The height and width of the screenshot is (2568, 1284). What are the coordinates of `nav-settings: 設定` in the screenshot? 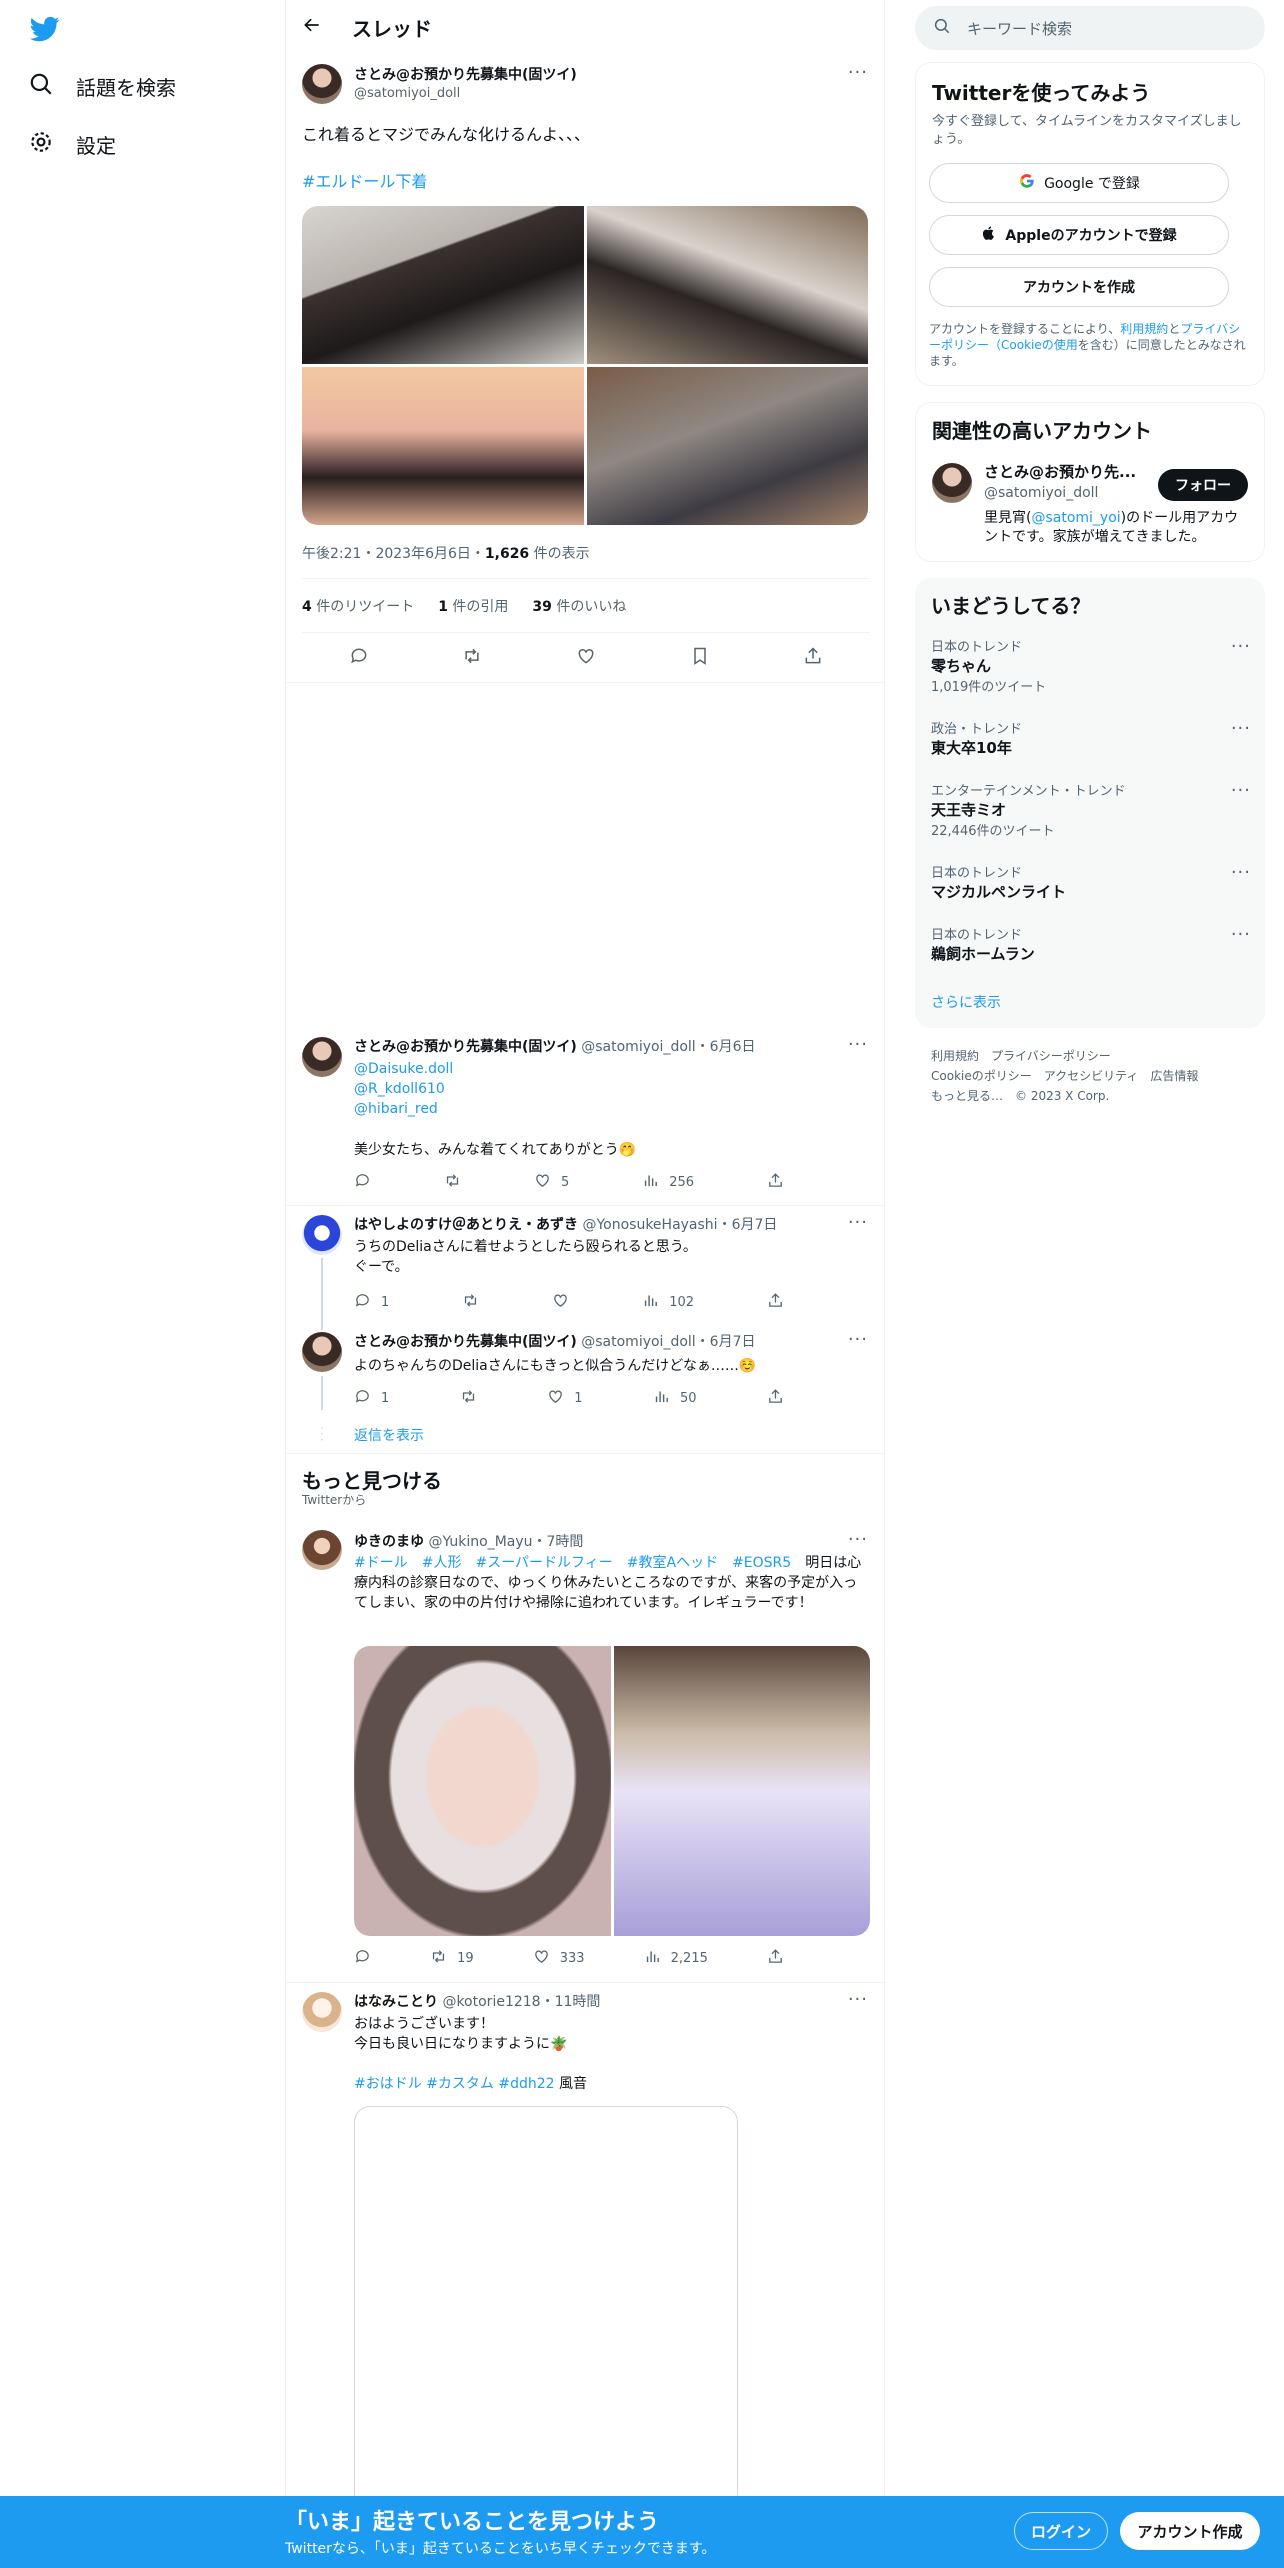 It's located at (72, 144).